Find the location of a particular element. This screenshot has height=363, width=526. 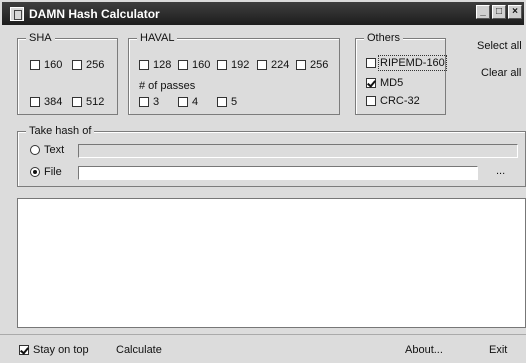

title-bar: DAMN Hash Calculator _ □ × is located at coordinates (263, 13).